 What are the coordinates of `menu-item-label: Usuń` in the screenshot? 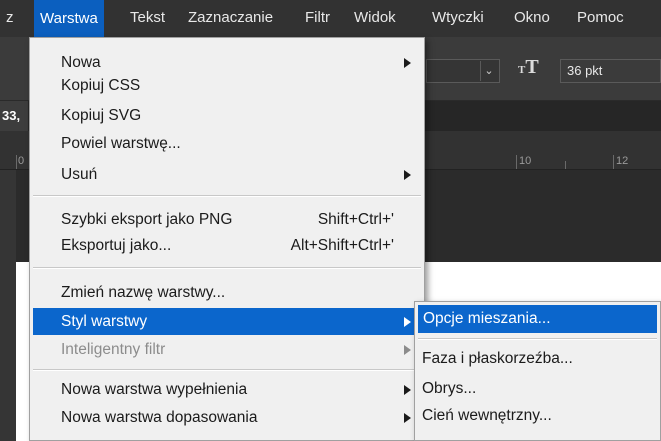 It's located at (79, 174).